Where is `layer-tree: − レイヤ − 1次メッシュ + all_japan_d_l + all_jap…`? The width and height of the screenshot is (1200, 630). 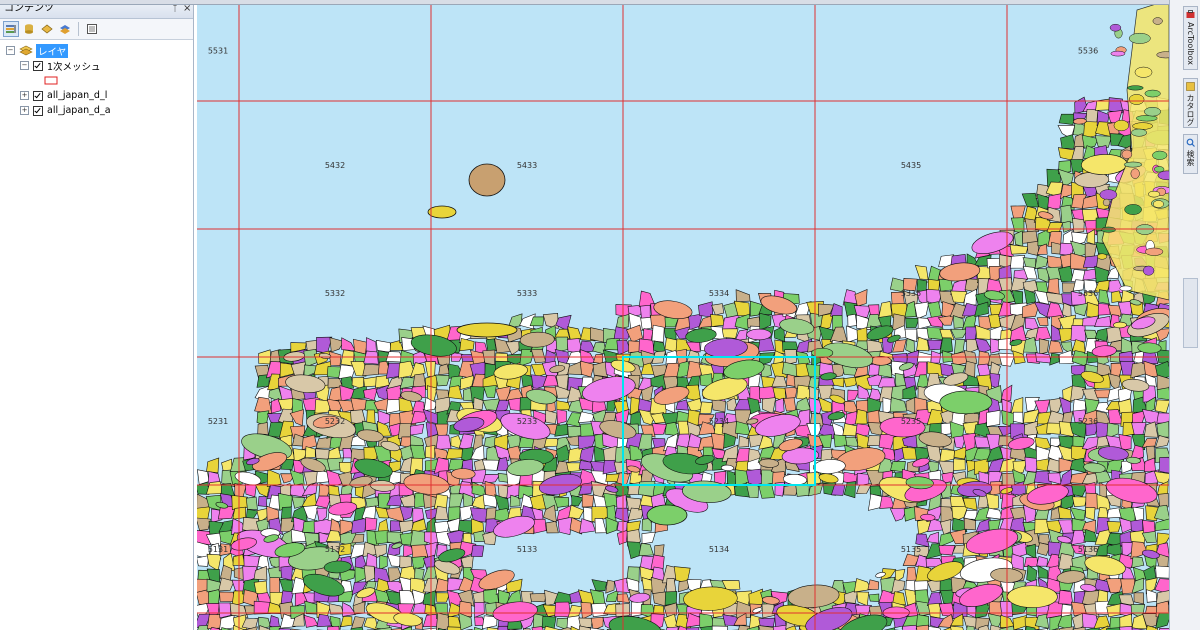 layer-tree: − レイヤ − 1次メッシュ + all_japan_d_l + all_jap… is located at coordinates (96, 79).